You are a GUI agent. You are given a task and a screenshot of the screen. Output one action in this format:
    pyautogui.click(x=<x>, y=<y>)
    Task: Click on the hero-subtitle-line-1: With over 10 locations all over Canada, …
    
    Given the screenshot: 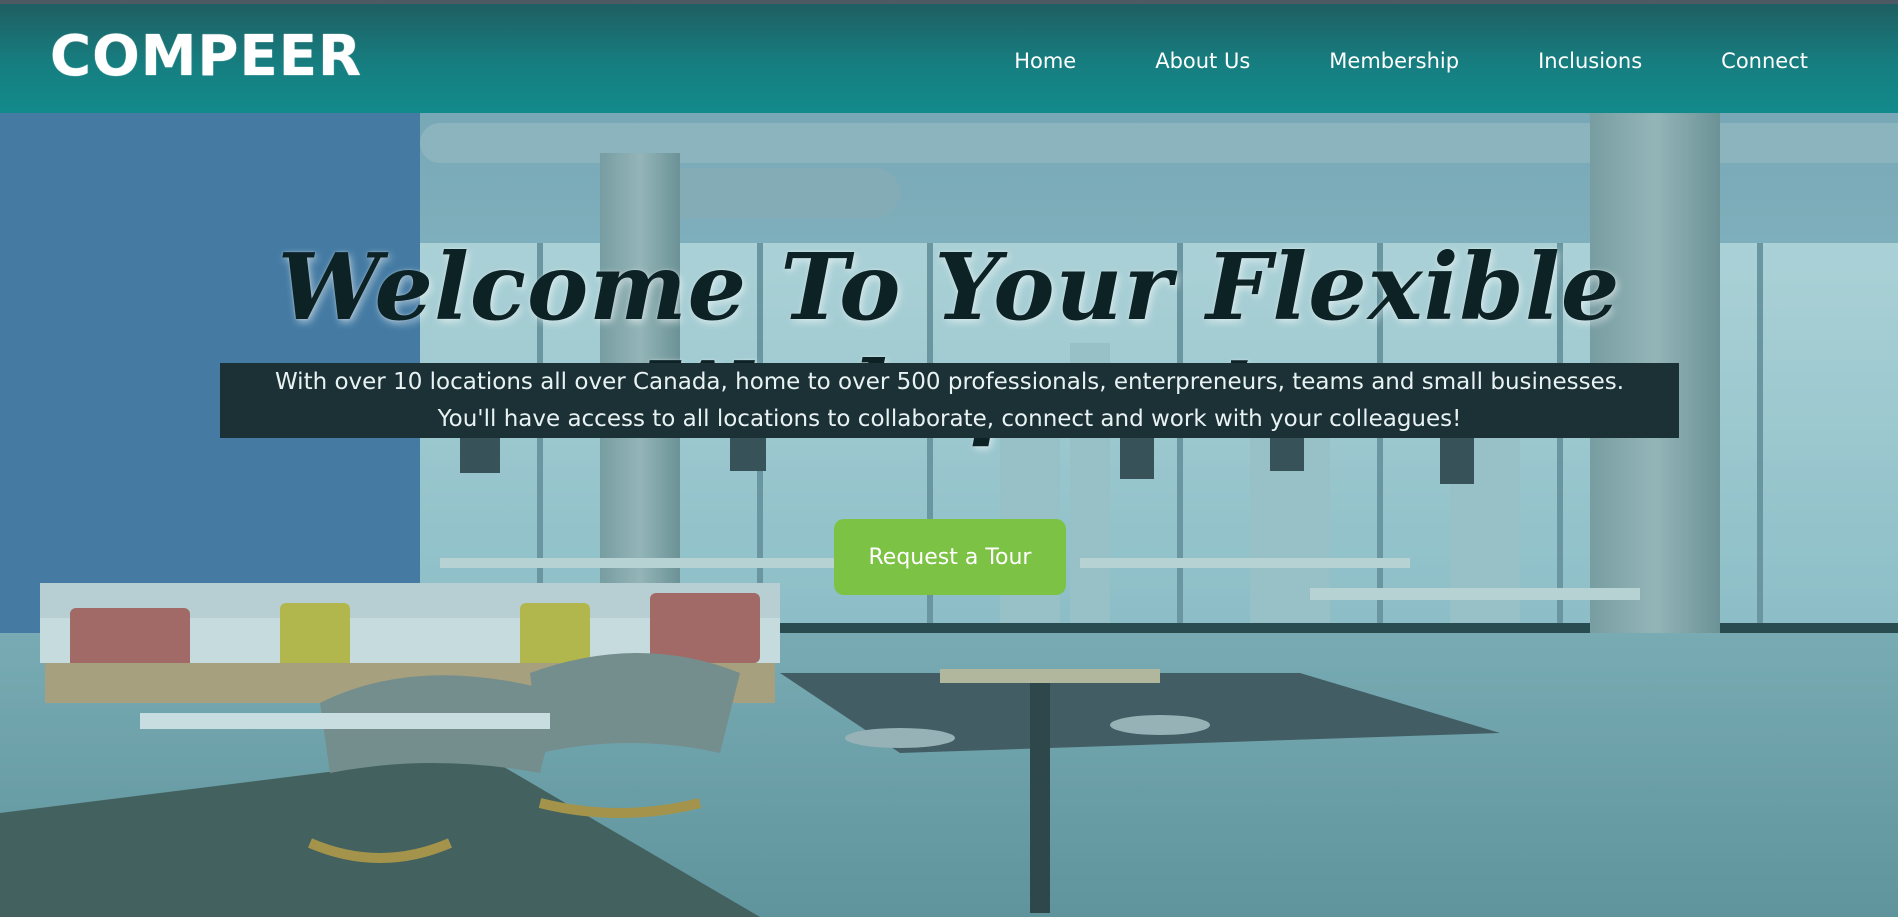 What is the action you would take?
    pyautogui.click(x=949, y=382)
    